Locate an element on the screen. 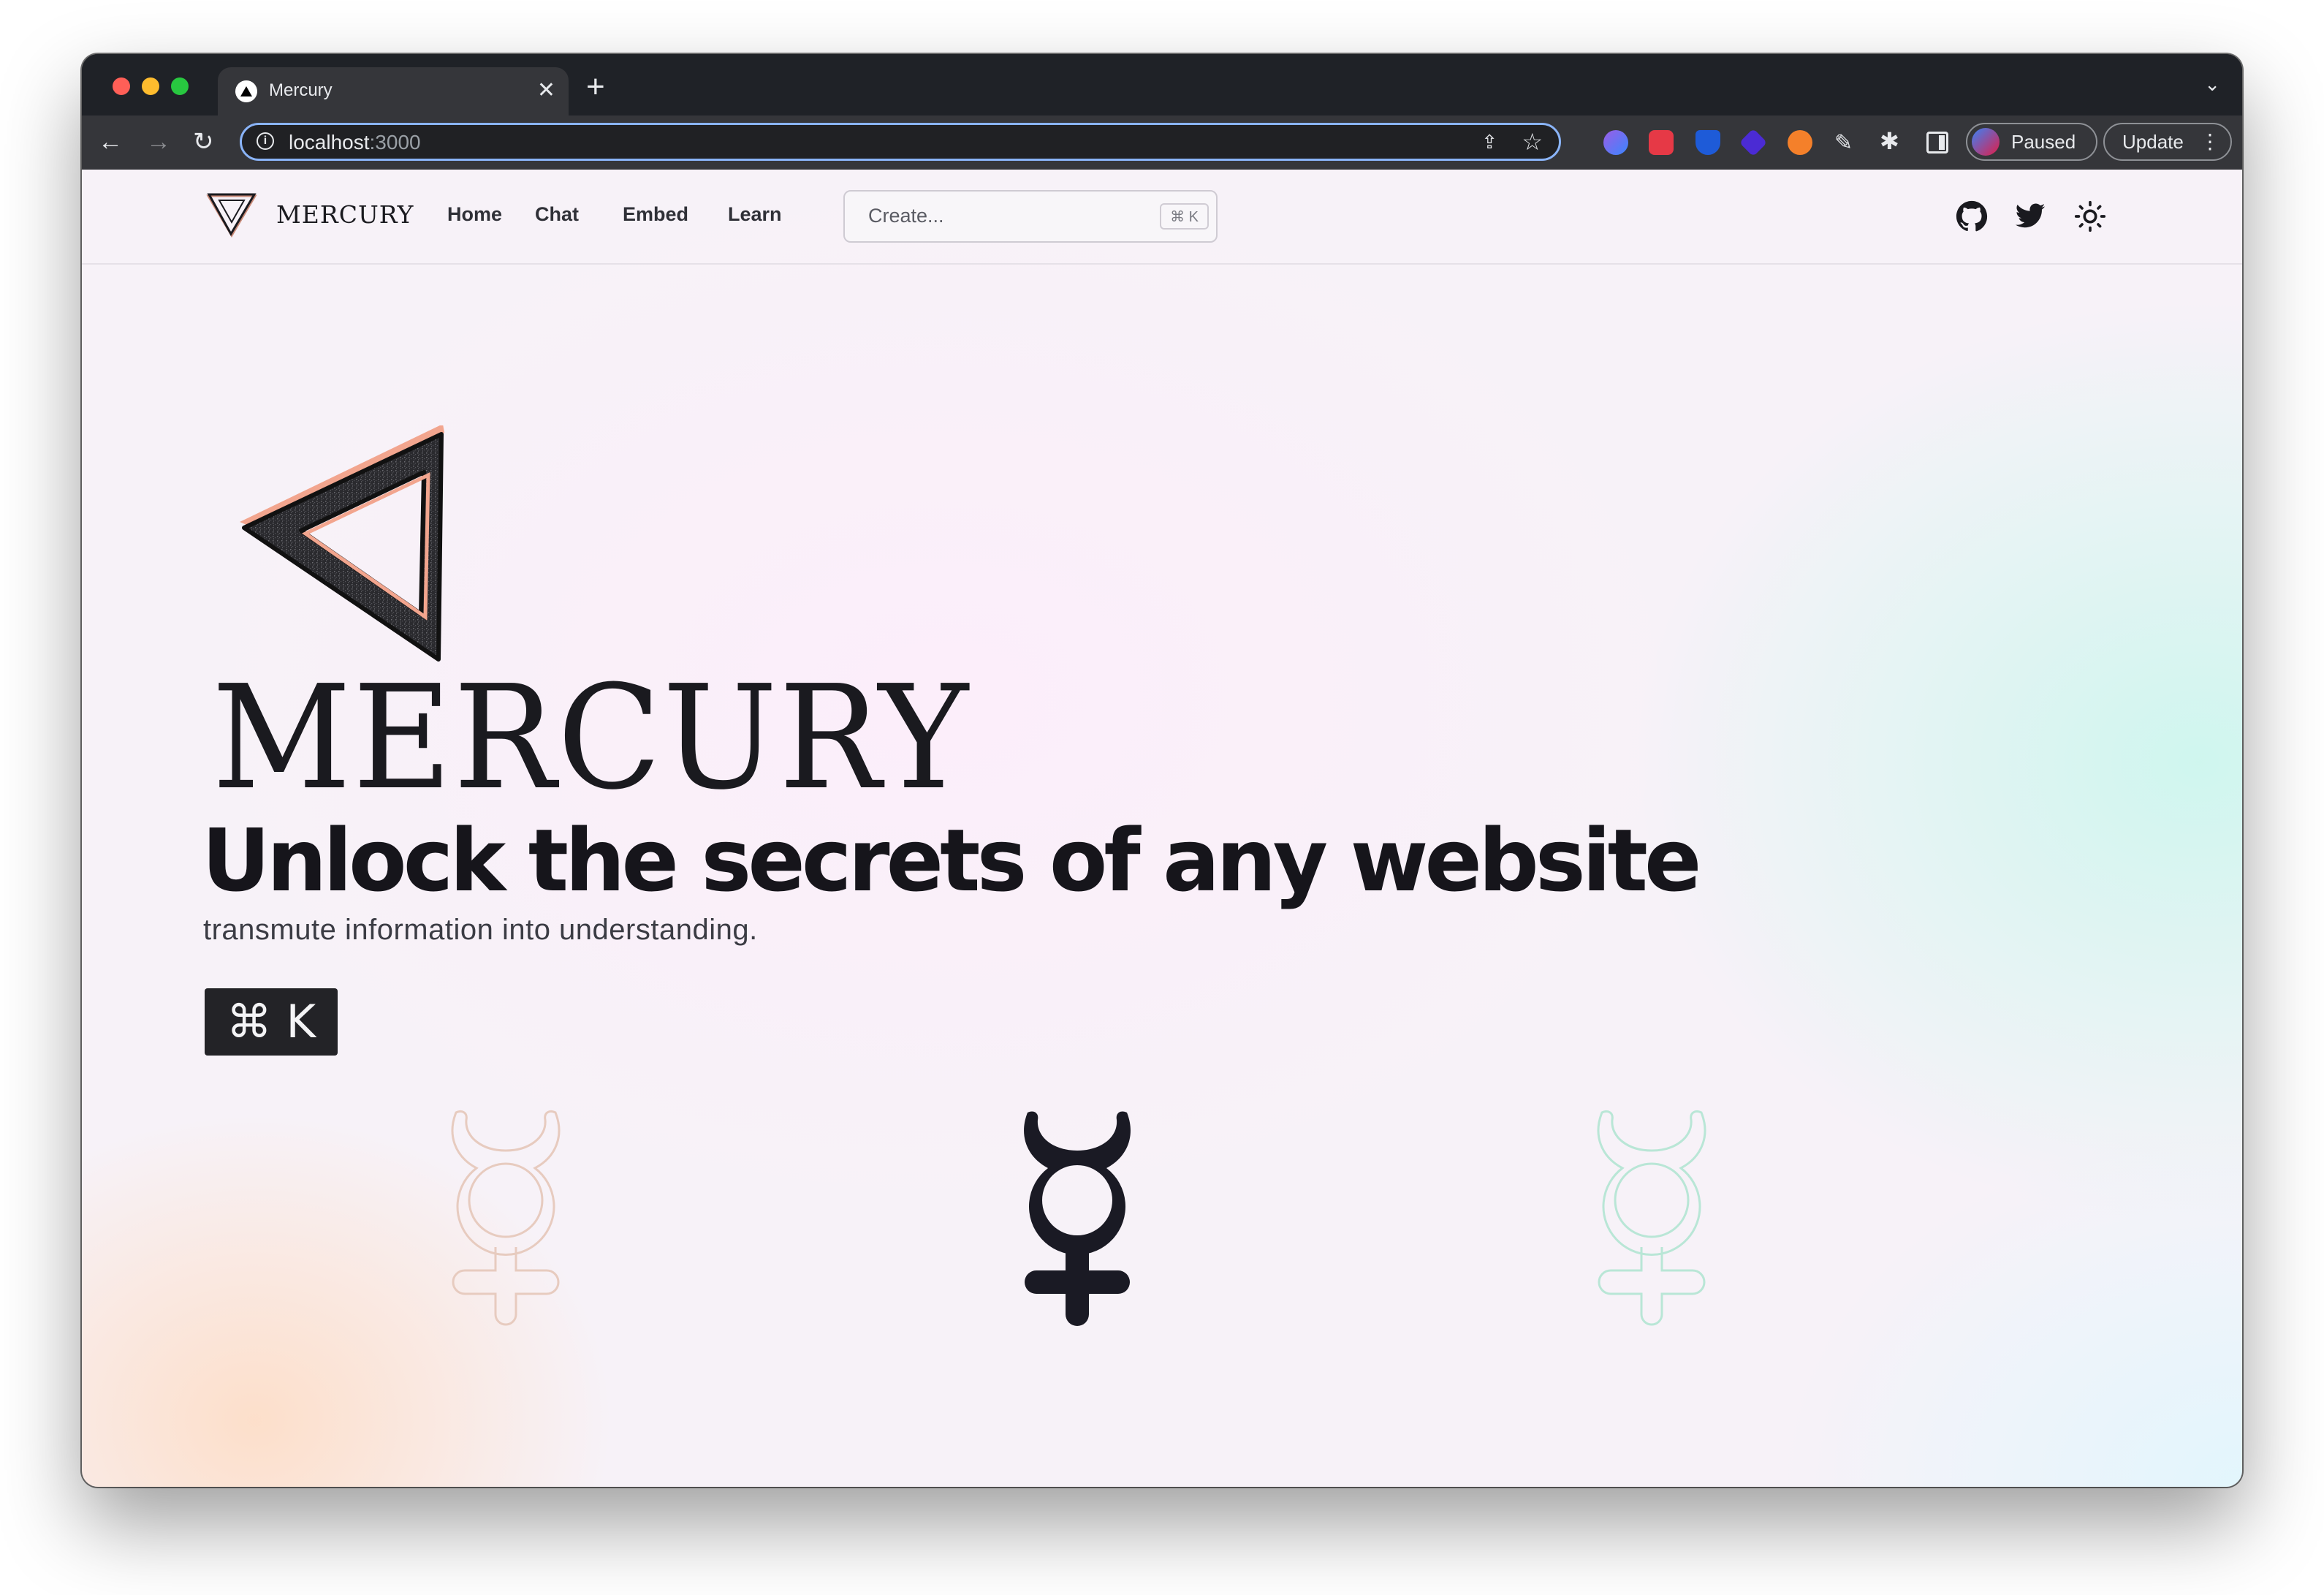 This screenshot has width=2324, height=1595. search-shortcut-badge: ⌘ K is located at coordinates (1184, 216).